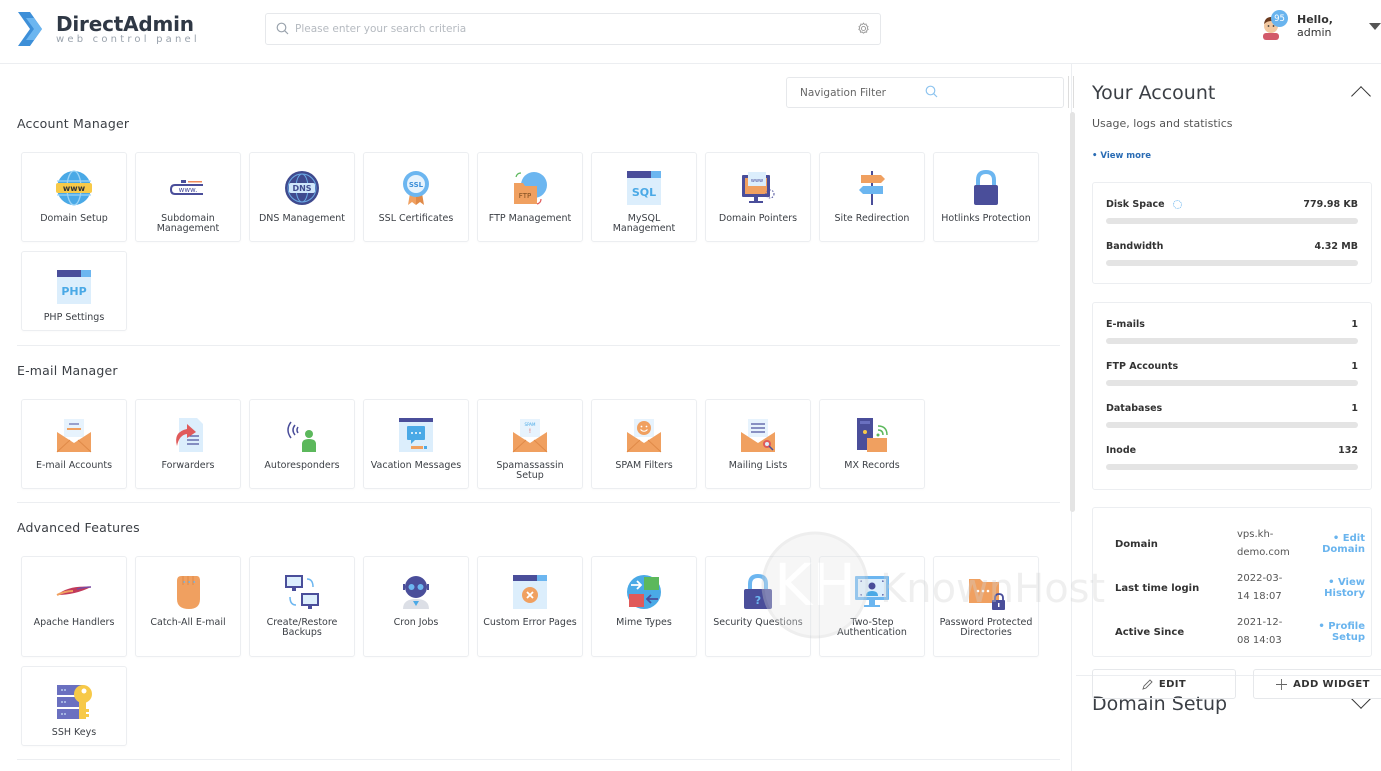 The width and height of the screenshot is (1381, 771). Describe the element at coordinates (644, 197) in the screenshot. I see `tile-mysql-management: SQL MySQL Management` at that location.